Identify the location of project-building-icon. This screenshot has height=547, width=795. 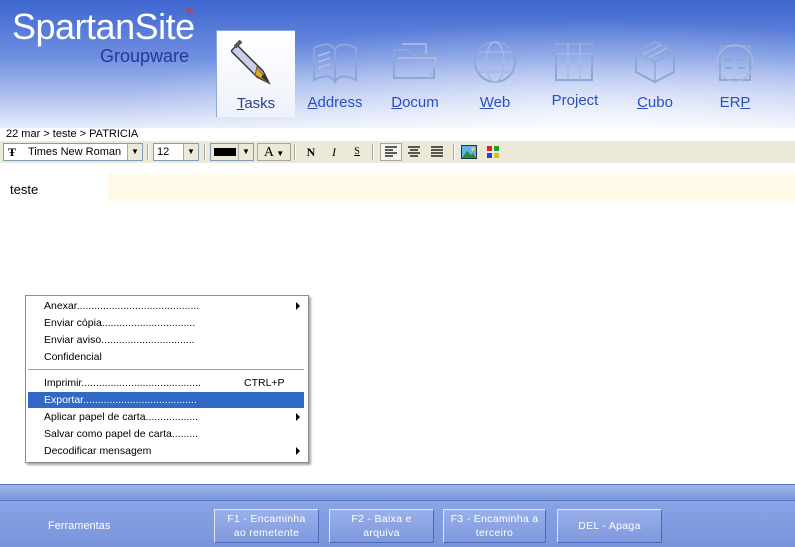
(574, 62).